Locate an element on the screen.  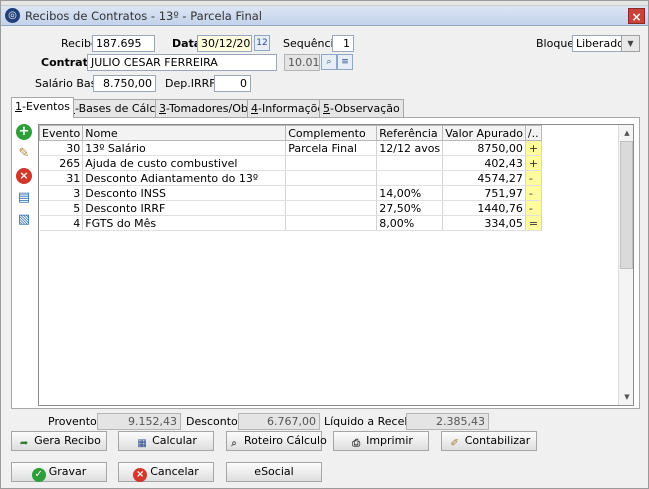
cell-nome: Desconto IRRF is located at coordinates (184, 208).